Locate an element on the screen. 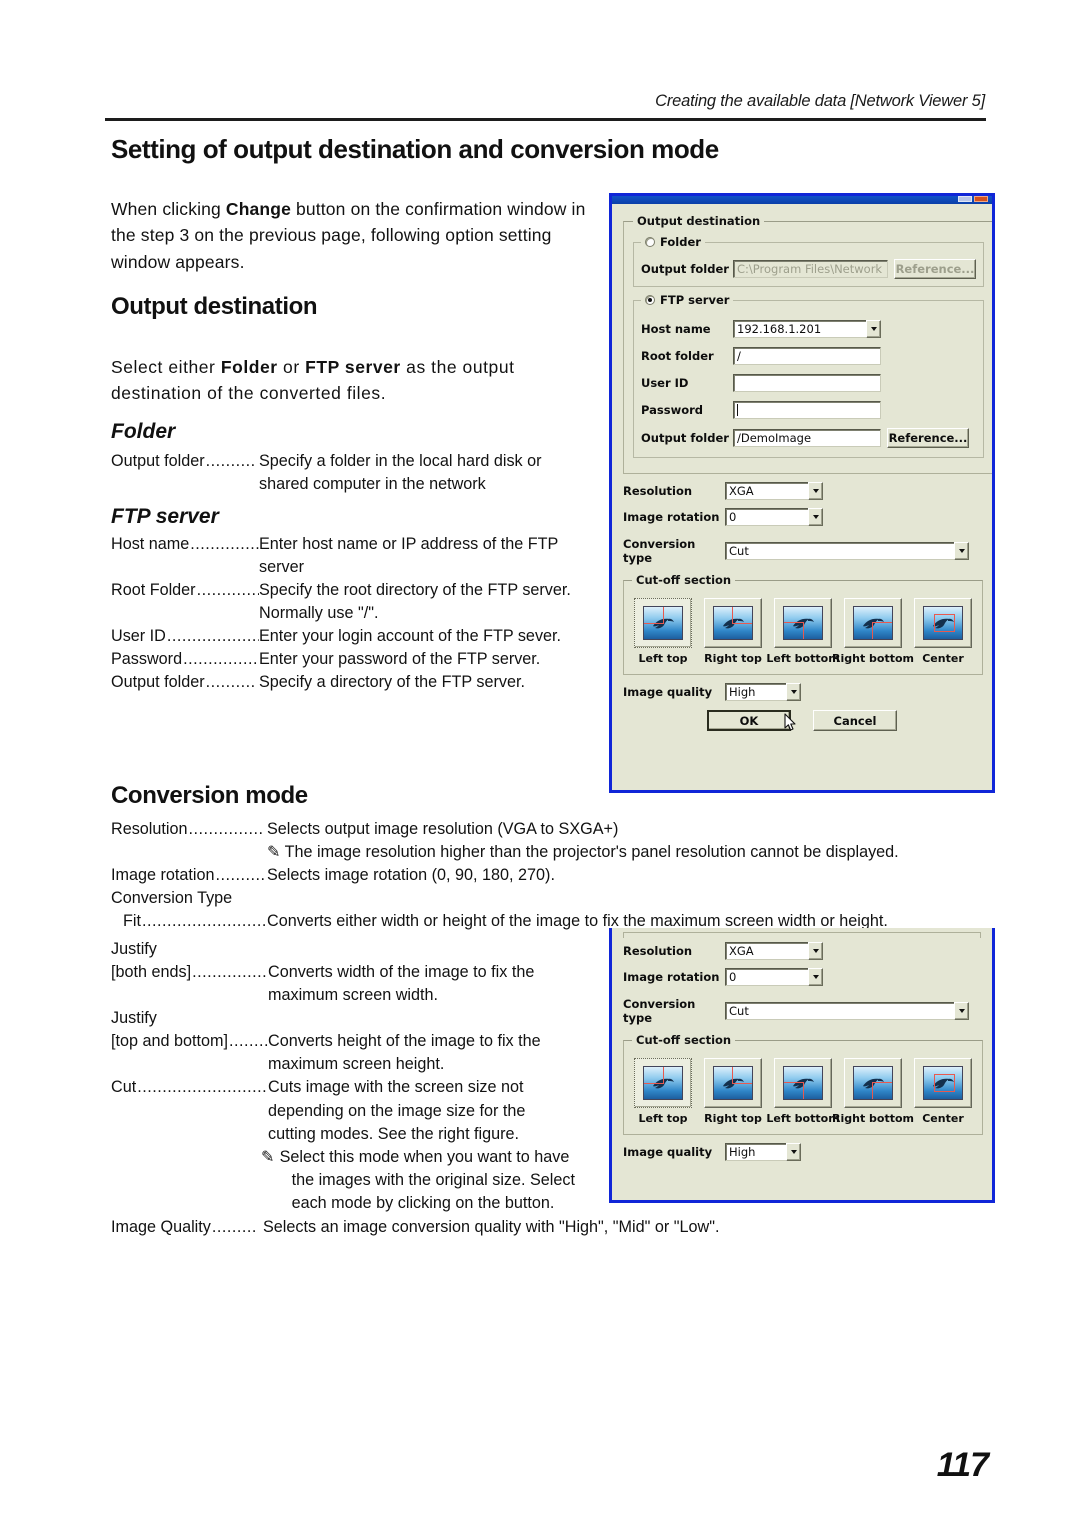  ftp-radio-icon is located at coordinates (650, 300).